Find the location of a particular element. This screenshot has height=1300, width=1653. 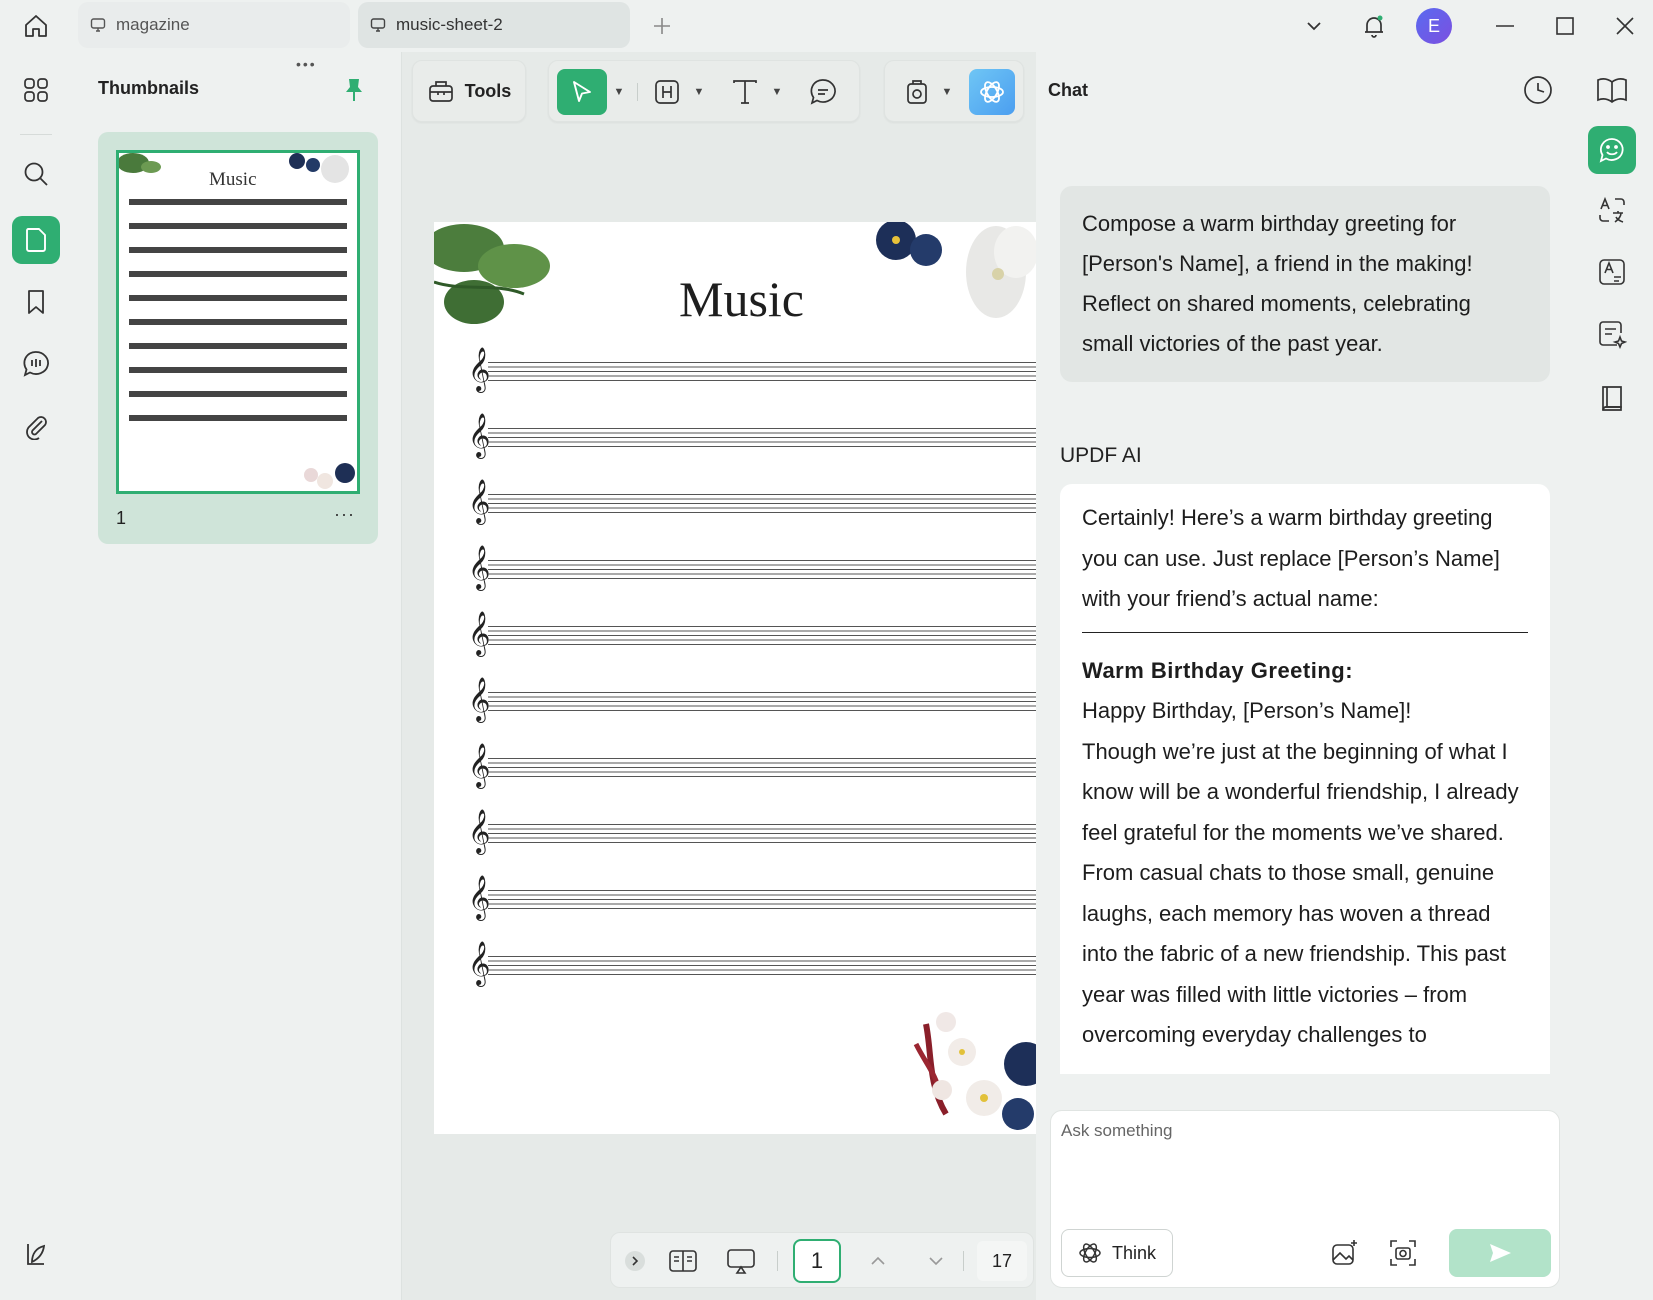

select-tool-dropdown: ▼ is located at coordinates (619, 92).